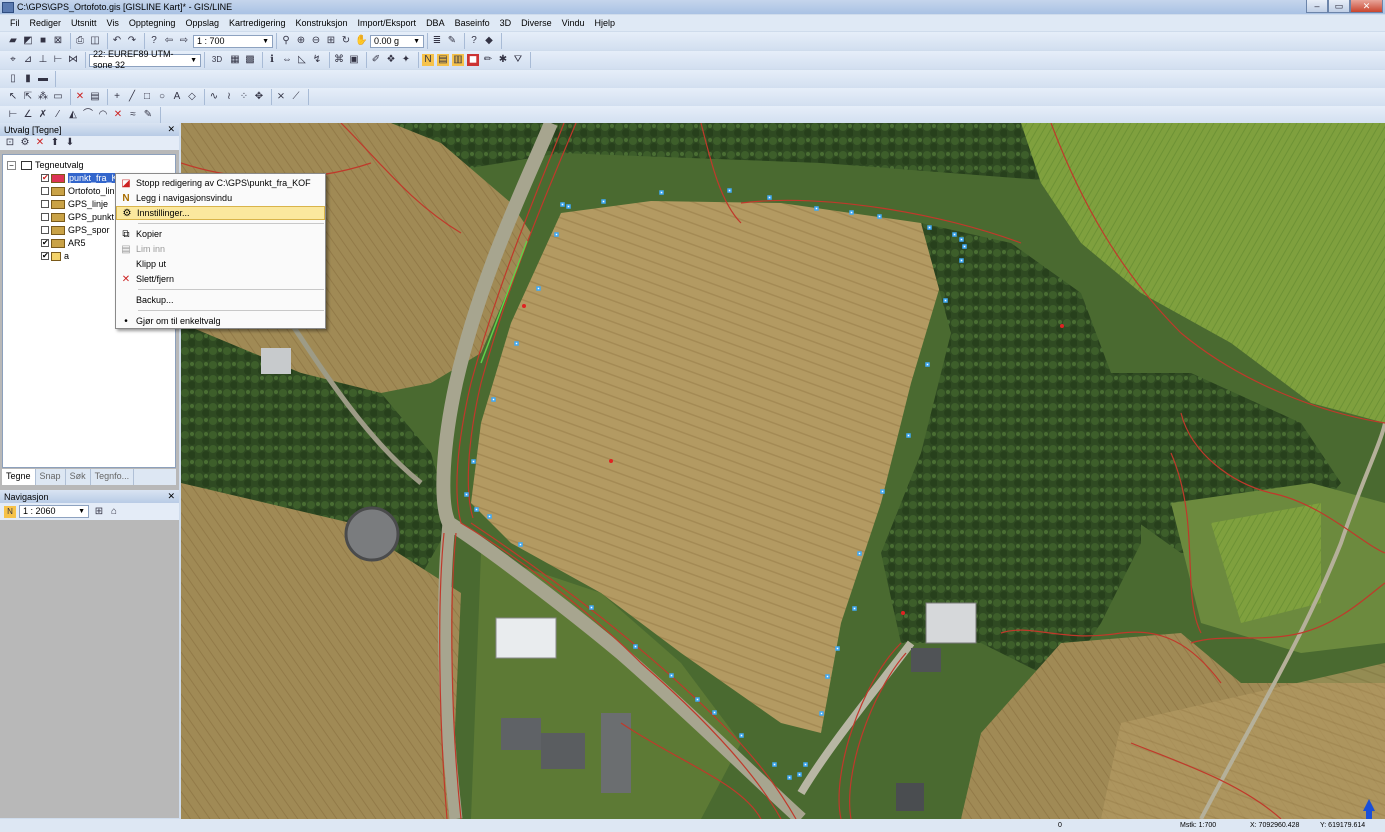 The image size is (1385, 832). What do you see at coordinates (117, 97) in the screenshot?
I see `draw-point-icon: +` at bounding box center [117, 97].